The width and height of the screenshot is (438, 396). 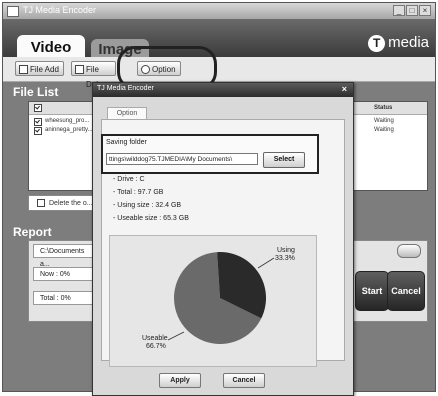 What do you see at coordinates (79, 69) in the screenshot?
I see `file-del-icon` at bounding box center [79, 69].